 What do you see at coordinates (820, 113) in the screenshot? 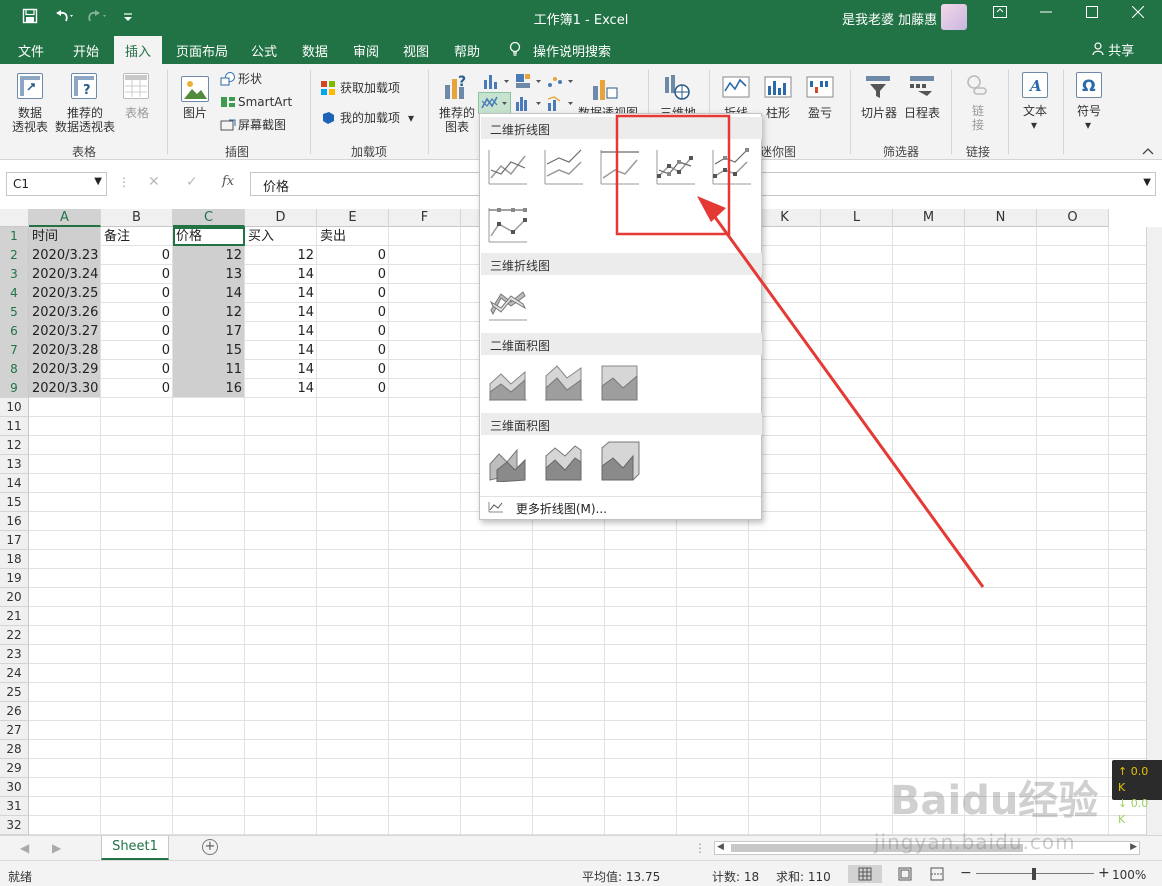
I see `sparkline-winloss-button: 盈亏` at bounding box center [820, 113].